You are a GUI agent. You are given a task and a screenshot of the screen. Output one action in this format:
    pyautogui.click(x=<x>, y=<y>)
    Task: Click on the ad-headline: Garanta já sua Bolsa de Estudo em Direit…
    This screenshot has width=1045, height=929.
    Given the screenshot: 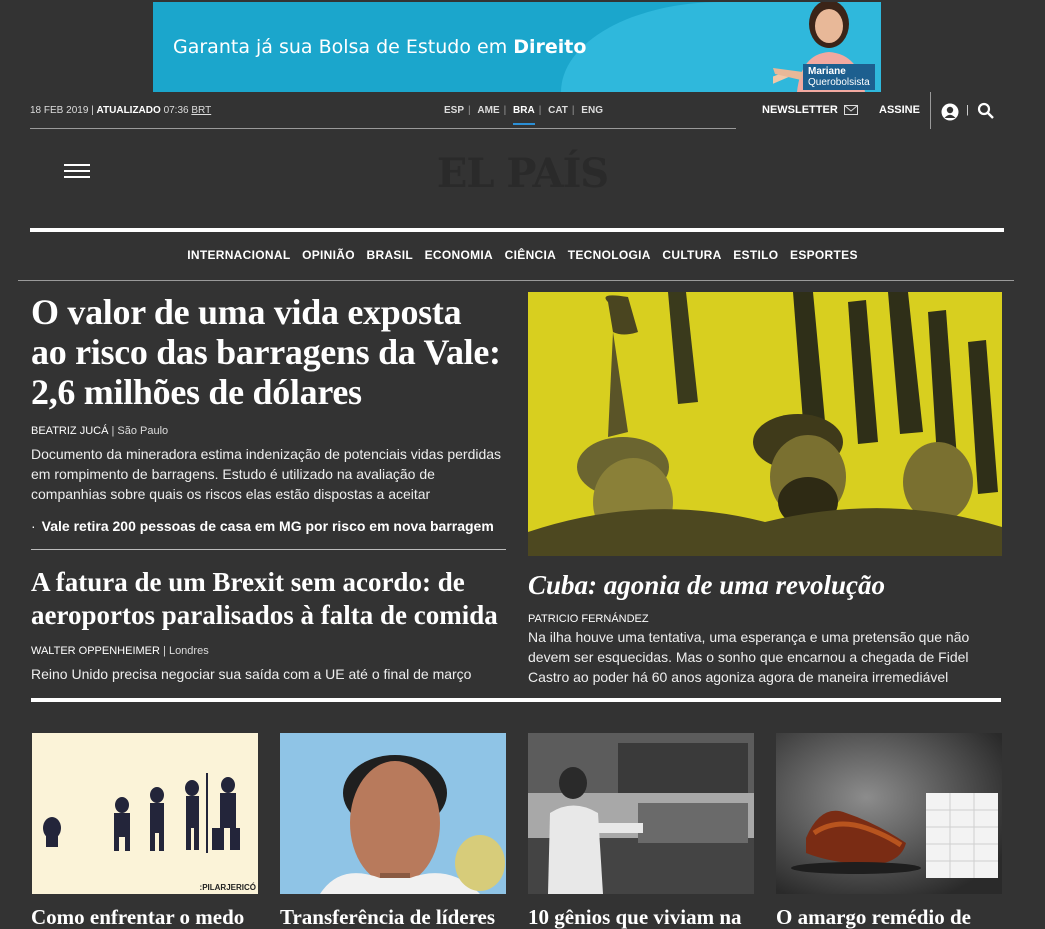 What is the action you would take?
    pyautogui.click(x=380, y=47)
    